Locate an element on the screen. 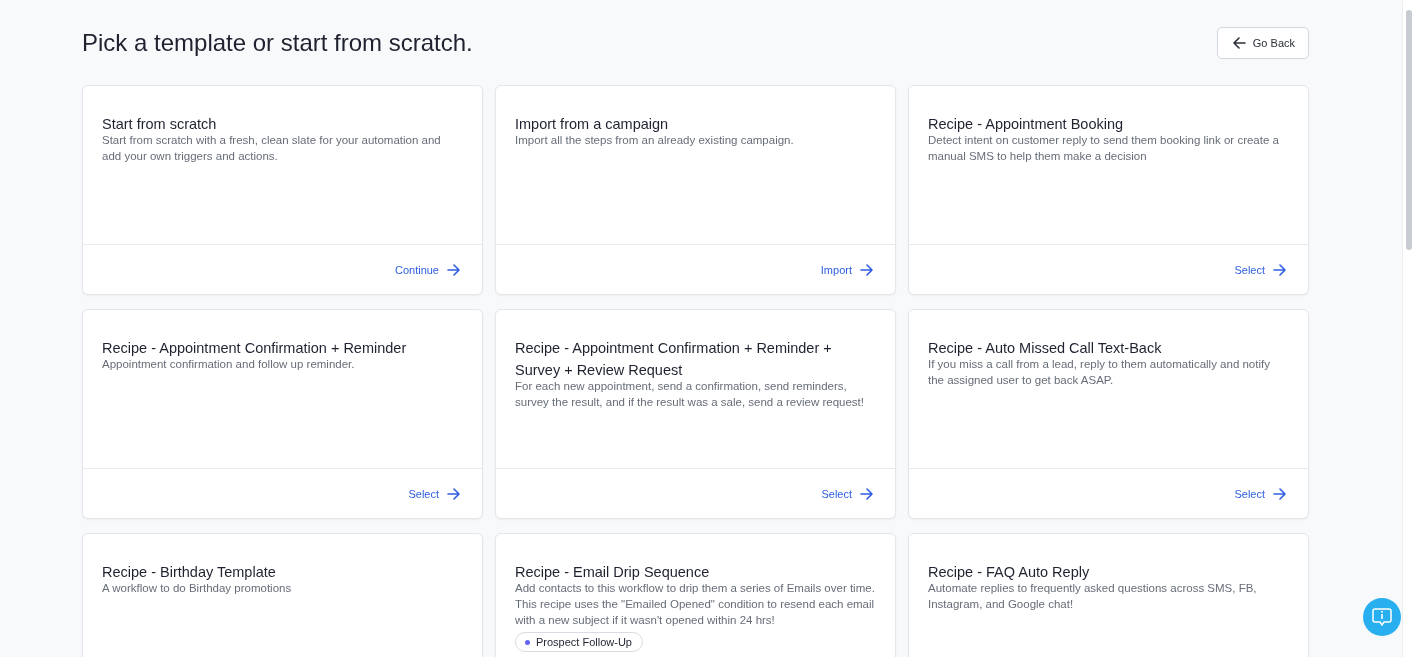  card-title: Recipe - Appointment Confirmation + Reminder is located at coordinates (255, 348).